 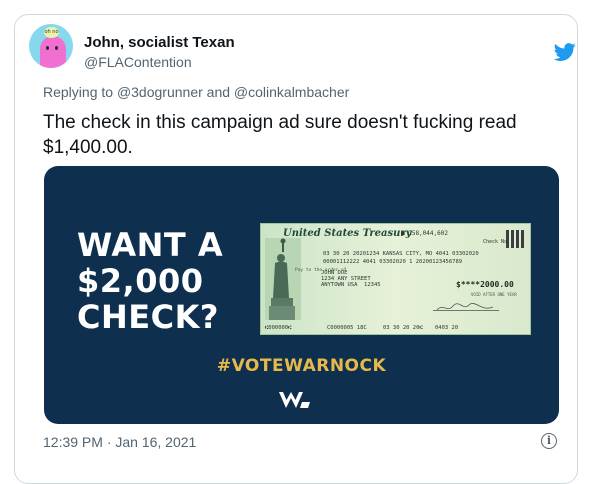 I want to click on replying-to-conjunction: and, so click(x=218, y=92).